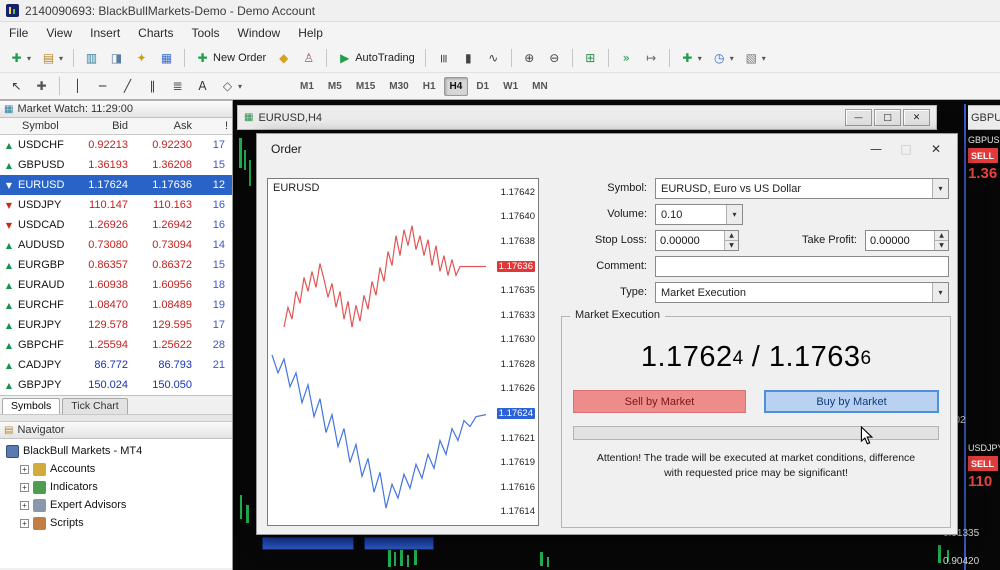  I want to click on market-watch-button: ▥, so click(91, 58).